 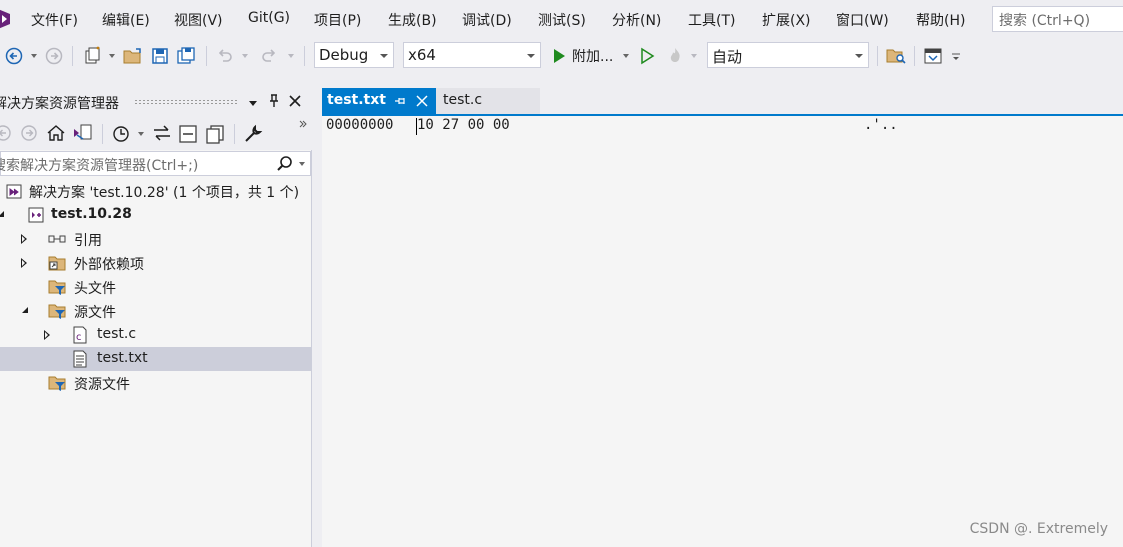 I want to click on tree-node-header-files: 头文件, so click(x=155, y=287).